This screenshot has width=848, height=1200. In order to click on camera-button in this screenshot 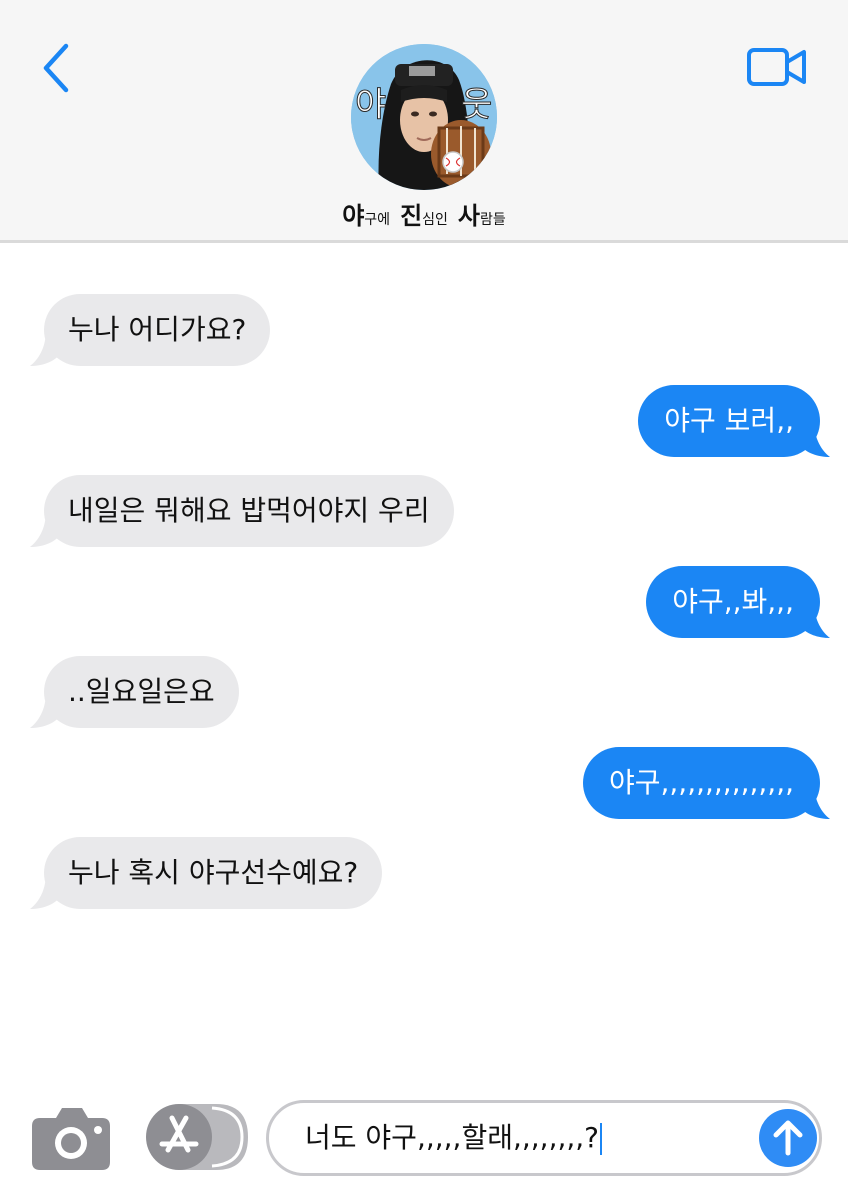, I will do `click(71, 1137)`.